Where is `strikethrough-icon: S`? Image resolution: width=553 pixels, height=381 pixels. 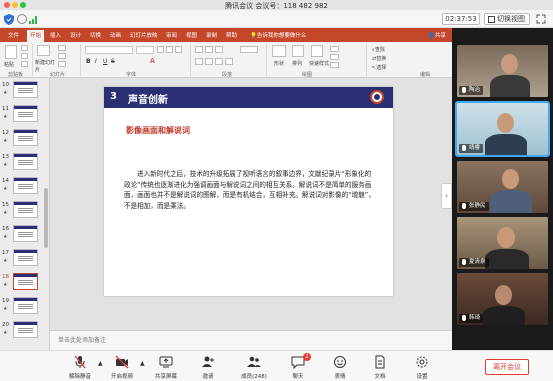
strikethrough-icon: S is located at coordinates (113, 61).